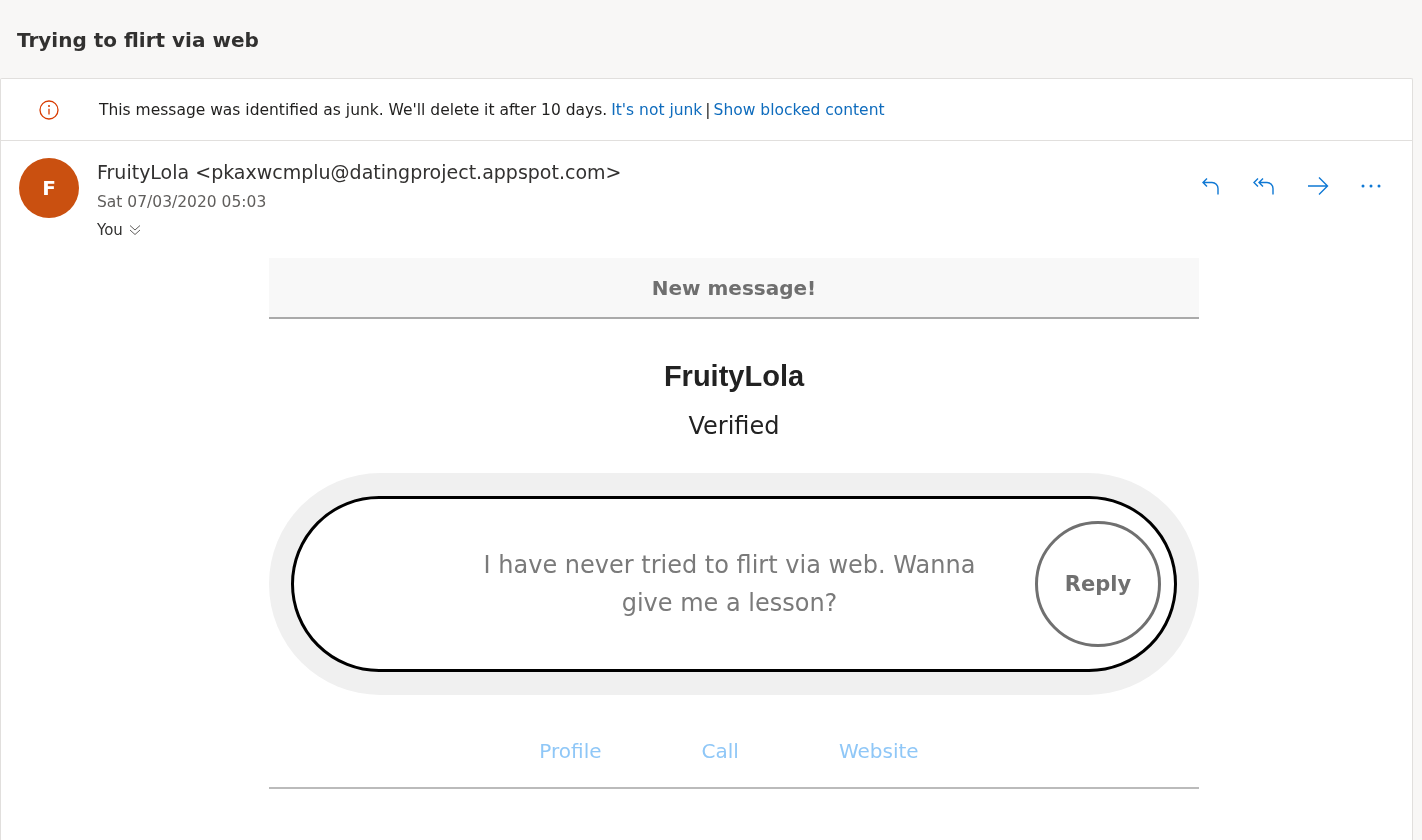  I want to click on email-subject: Trying to flirt via web, so click(138, 40).